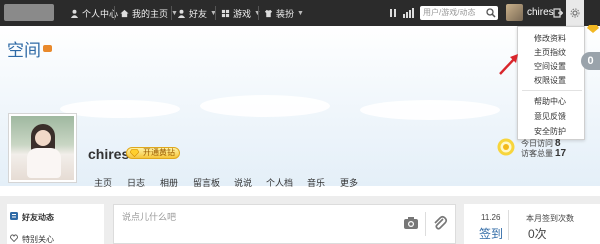  I want to click on menu-item-security: 安全防护, so click(550, 131).